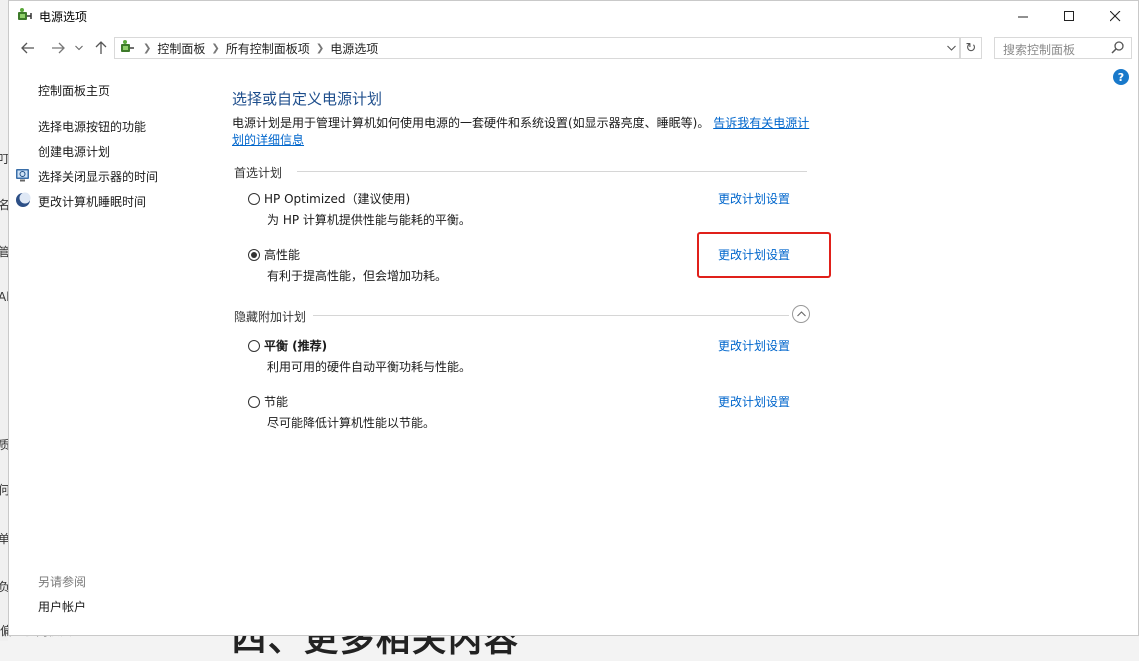 The image size is (1139, 661). Describe the element at coordinates (351, 423) in the screenshot. I see `plan-desc-power-saver: 尽可能降低计算机性能以节能。` at that location.